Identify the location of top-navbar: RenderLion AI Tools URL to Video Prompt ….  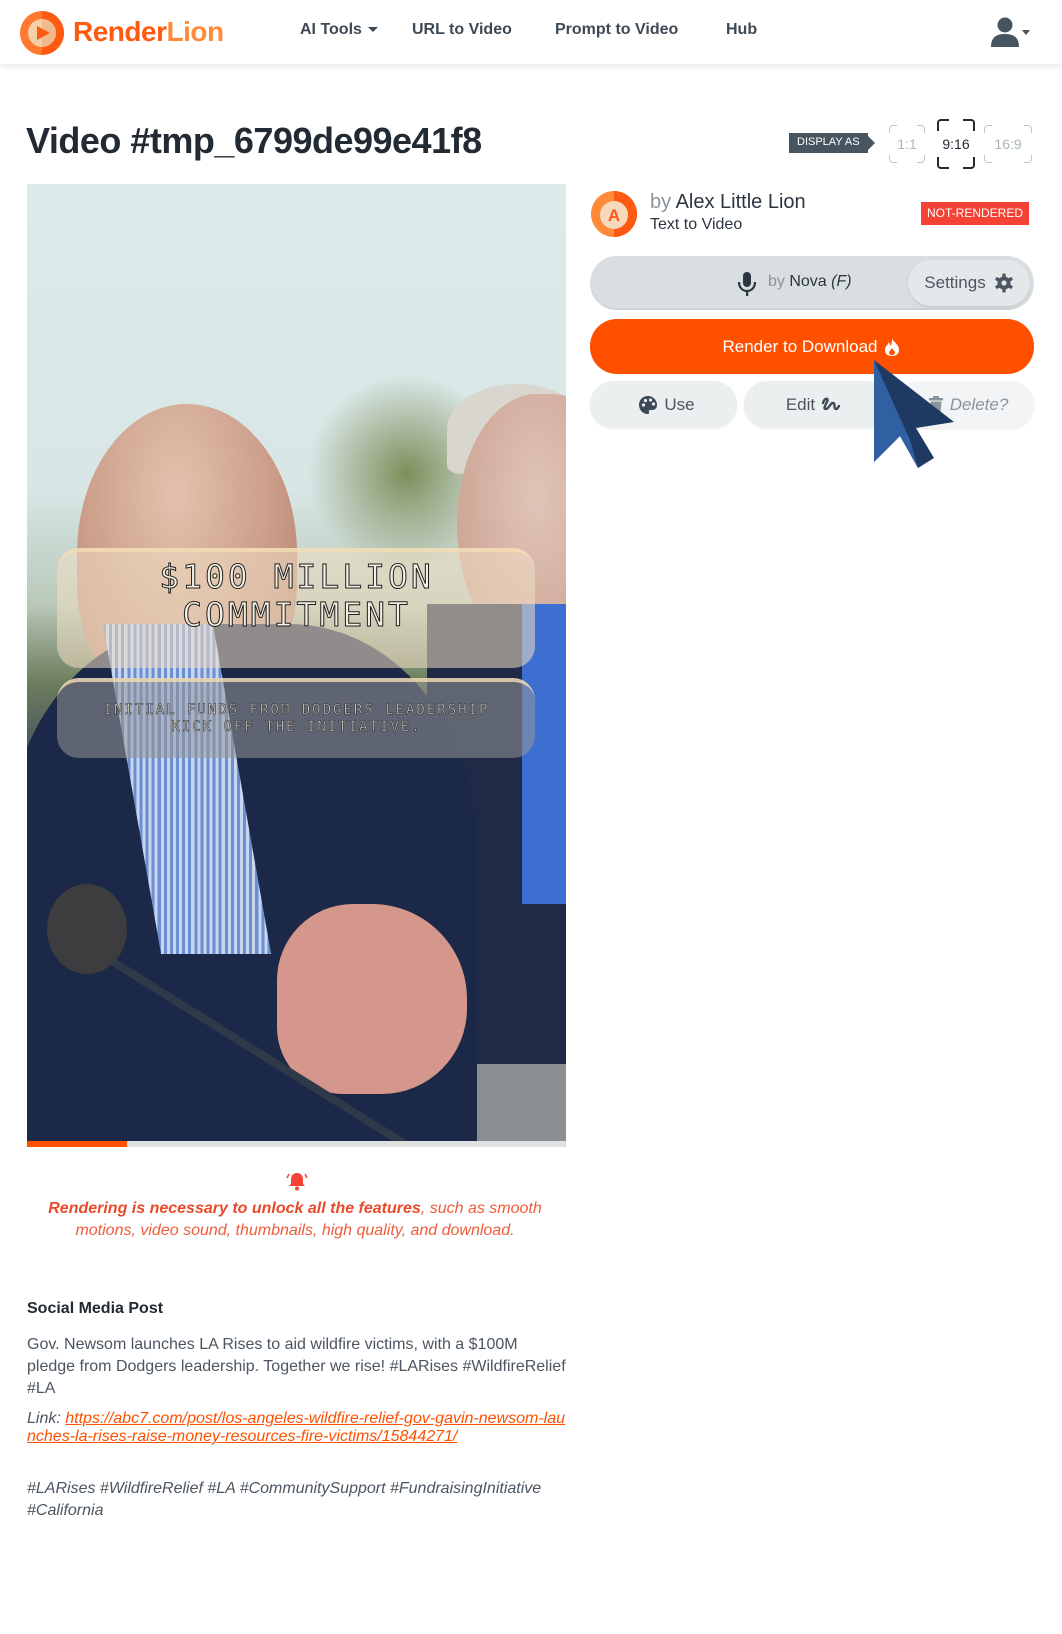
(531, 32).